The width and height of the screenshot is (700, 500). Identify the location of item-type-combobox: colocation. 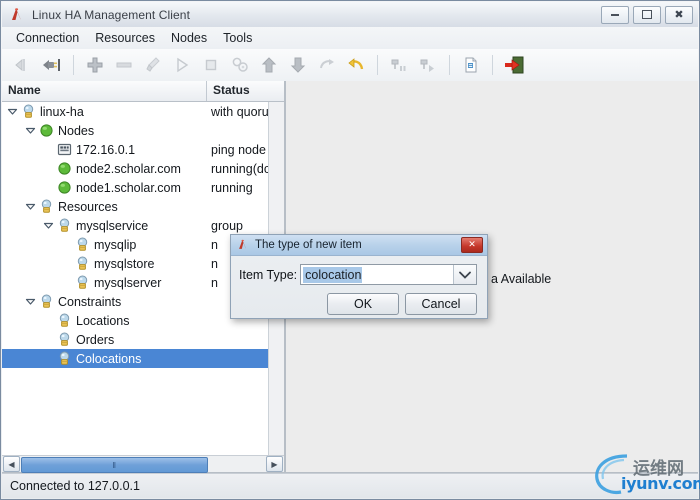
(388, 274).